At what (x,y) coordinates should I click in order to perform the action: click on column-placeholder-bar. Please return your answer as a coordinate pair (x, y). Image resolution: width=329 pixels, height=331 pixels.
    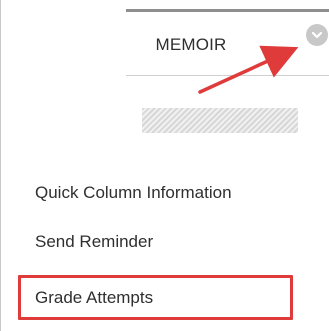
    Looking at the image, I should click on (220, 120).